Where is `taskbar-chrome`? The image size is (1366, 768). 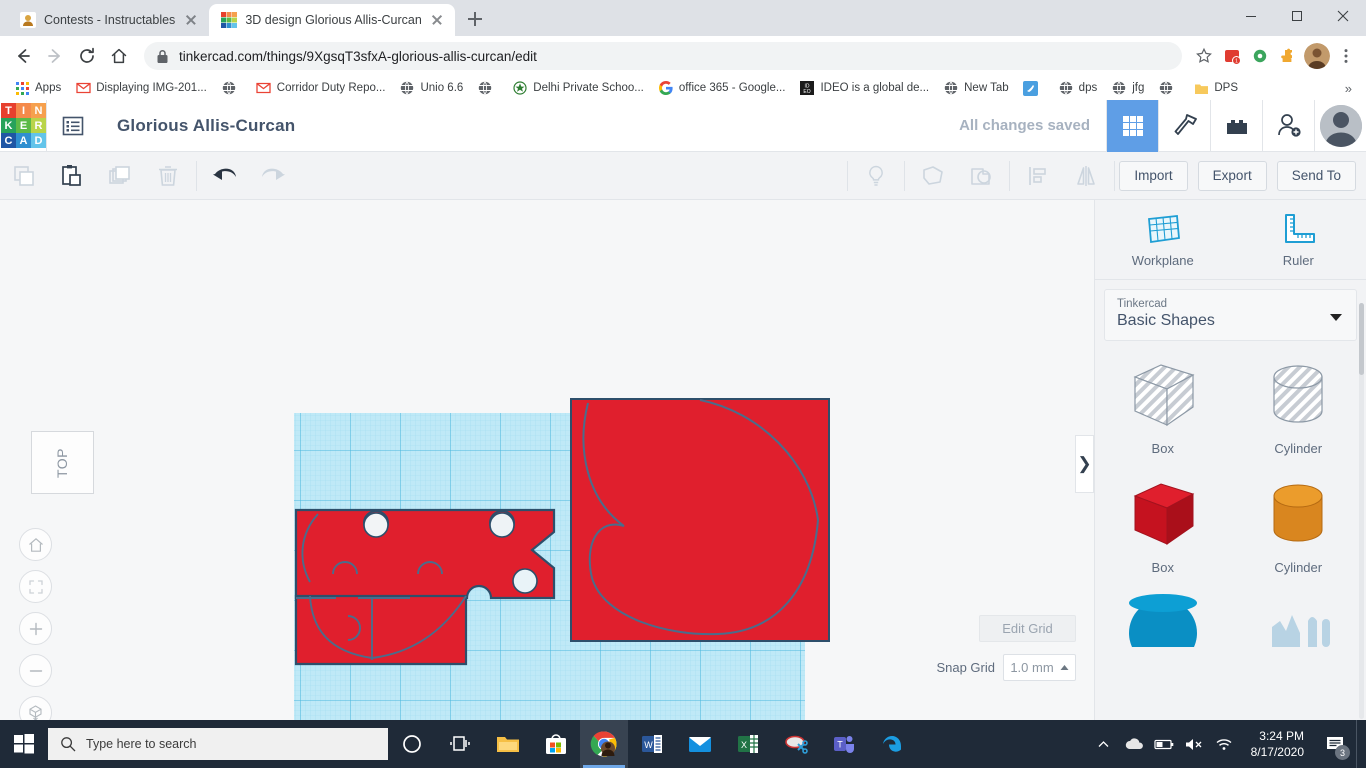
taskbar-chrome is located at coordinates (604, 744).